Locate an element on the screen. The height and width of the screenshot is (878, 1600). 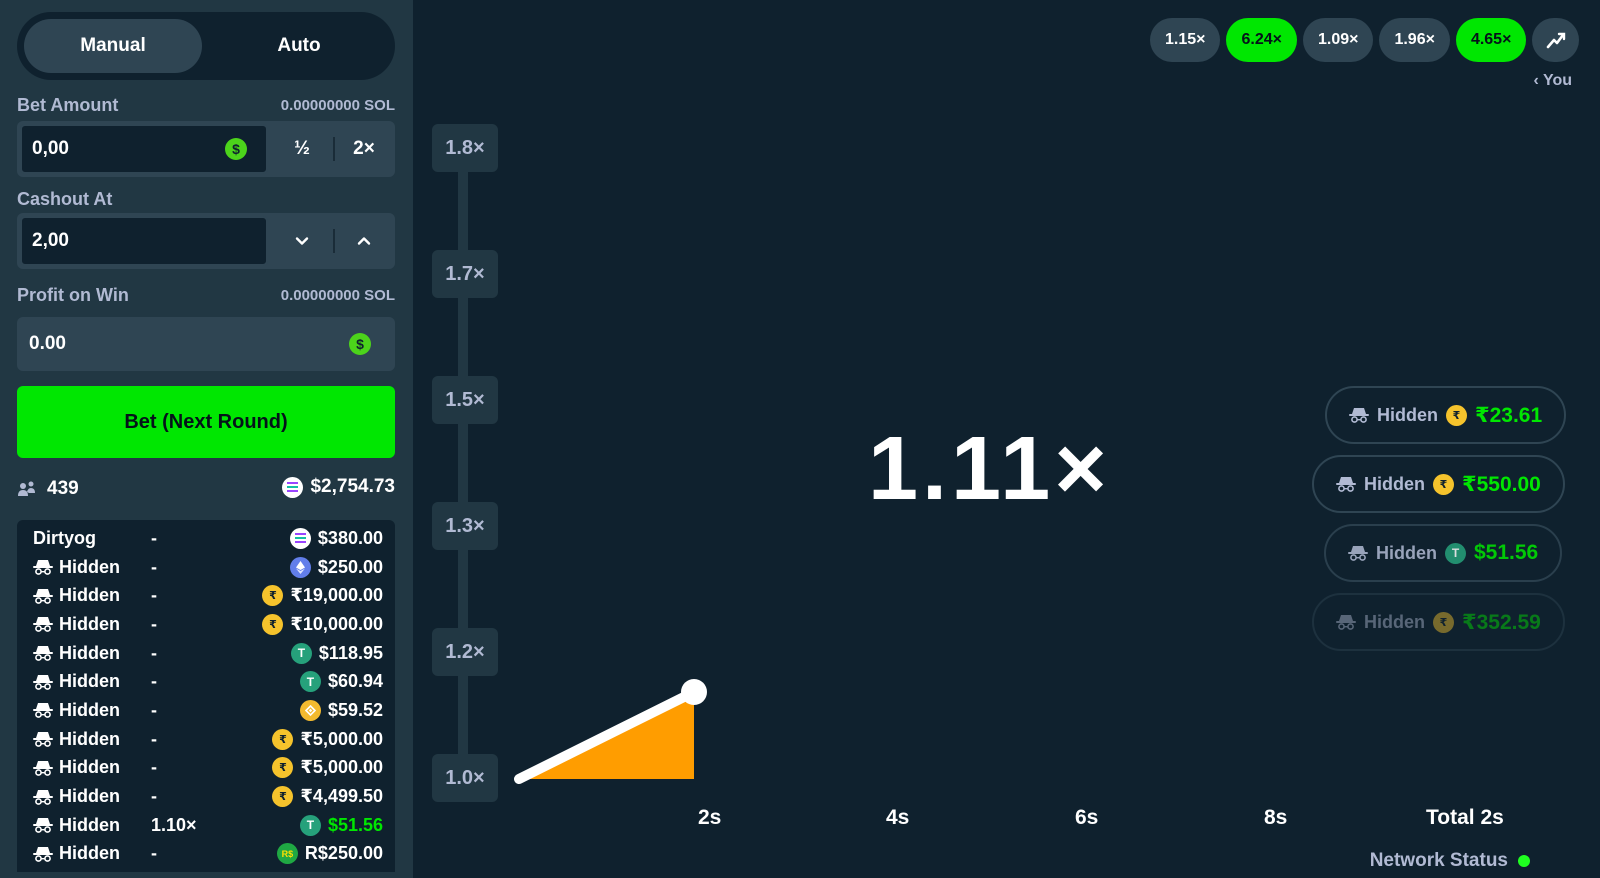
x-tick-label: 8s is located at coordinates (1276, 817).